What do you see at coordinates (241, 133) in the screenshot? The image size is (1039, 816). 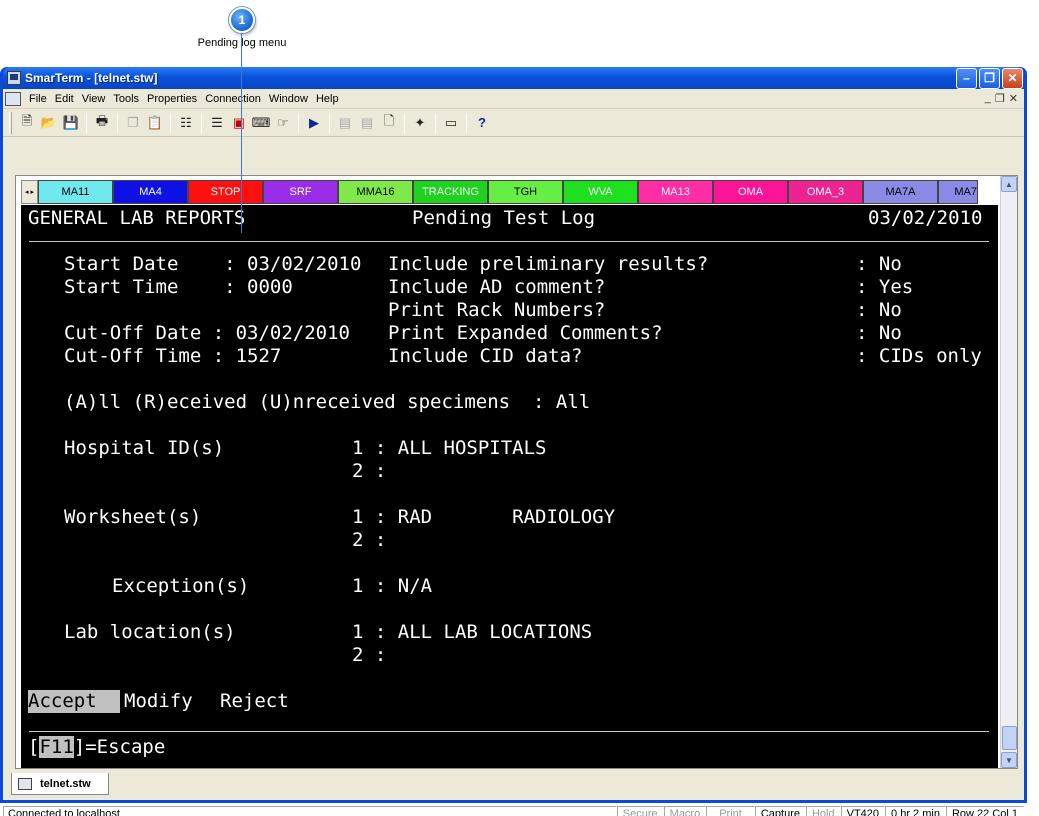 I see `callout-line` at bounding box center [241, 133].